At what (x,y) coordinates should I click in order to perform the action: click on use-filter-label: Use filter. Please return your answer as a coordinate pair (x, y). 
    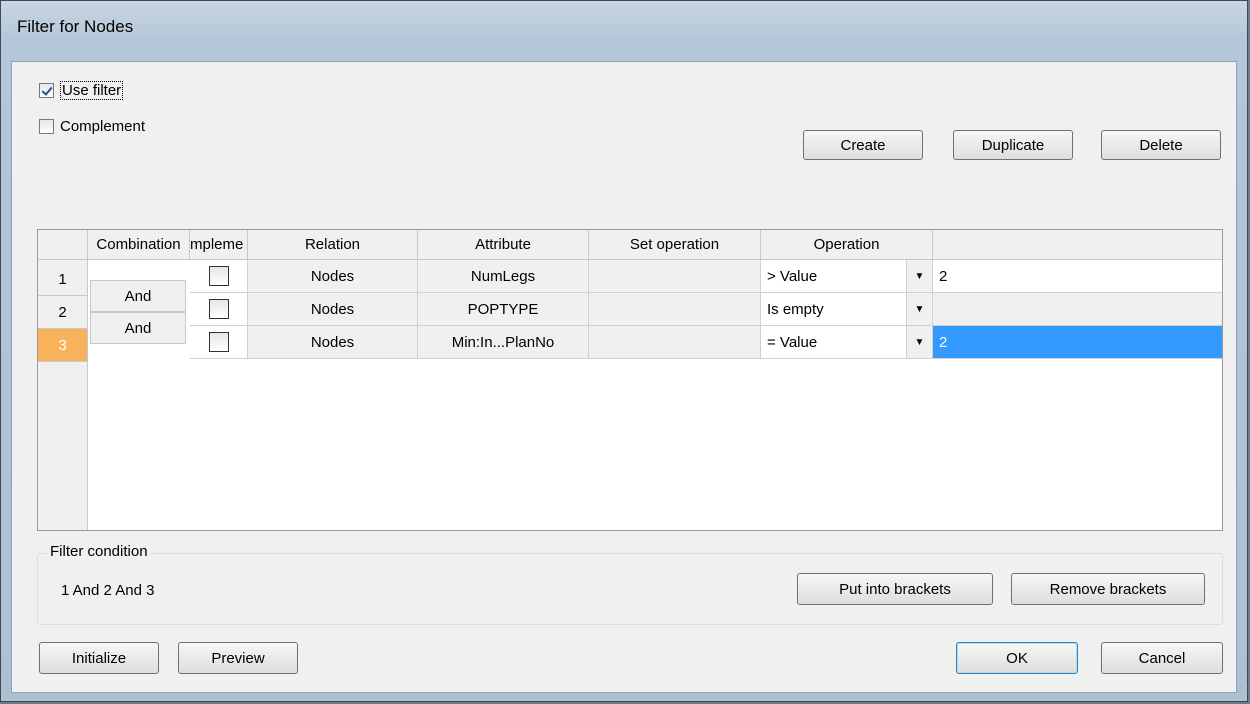
    Looking at the image, I should click on (92, 90).